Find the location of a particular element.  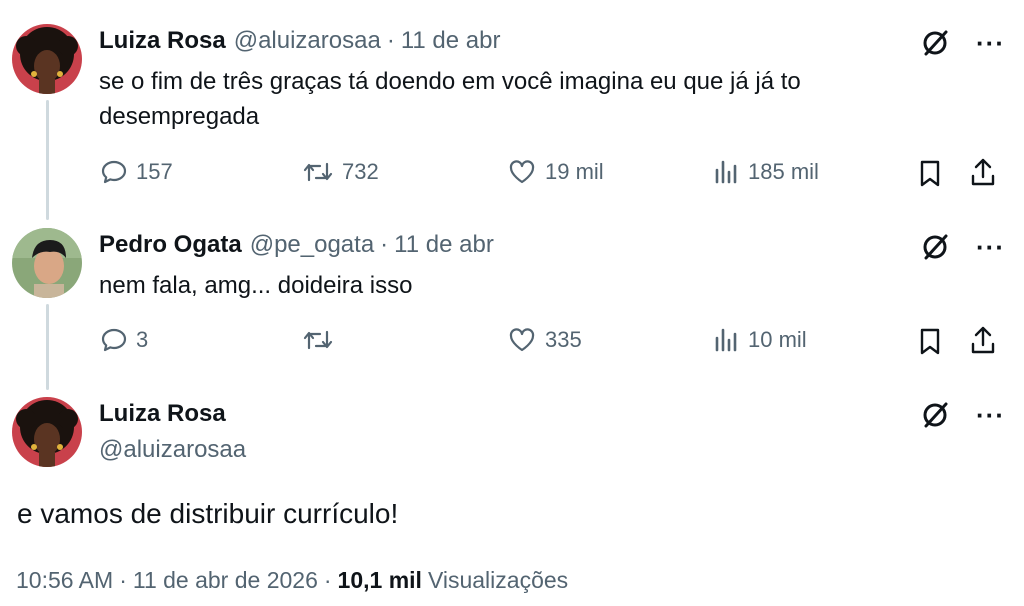

reply-button: 157 is located at coordinates (136, 172).